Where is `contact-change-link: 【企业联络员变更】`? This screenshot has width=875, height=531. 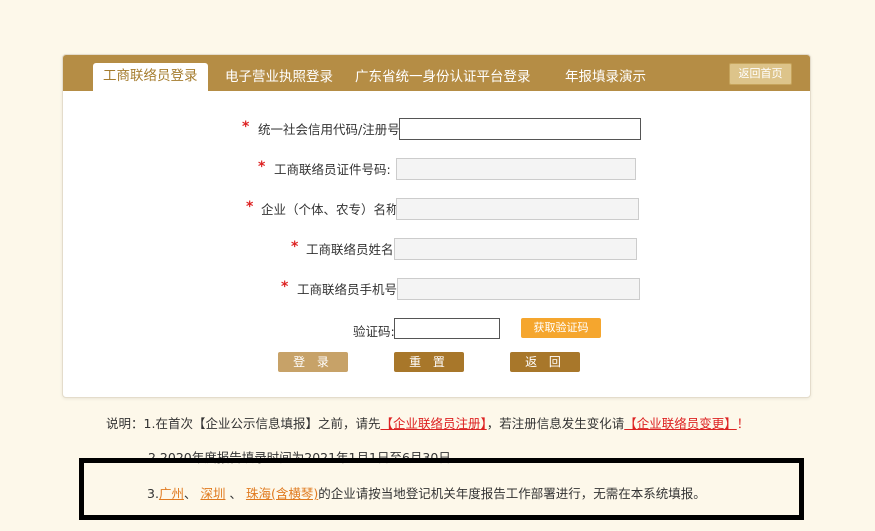 contact-change-link: 【企业联络员变更】 is located at coordinates (680, 423).